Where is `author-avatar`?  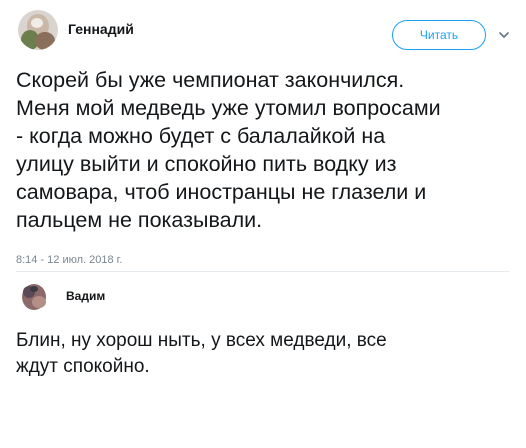 author-avatar is located at coordinates (38, 30).